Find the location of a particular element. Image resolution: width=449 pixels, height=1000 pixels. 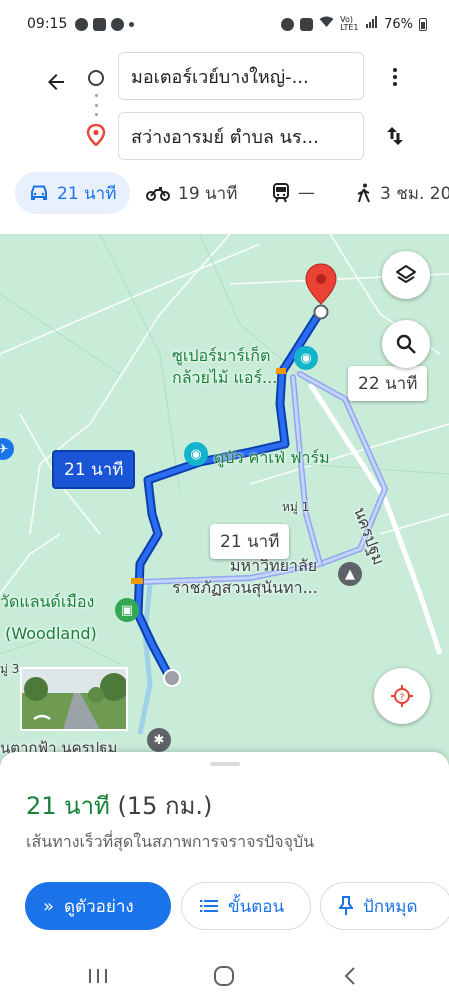

double-chevron-right-icon: » is located at coordinates (49, 906).